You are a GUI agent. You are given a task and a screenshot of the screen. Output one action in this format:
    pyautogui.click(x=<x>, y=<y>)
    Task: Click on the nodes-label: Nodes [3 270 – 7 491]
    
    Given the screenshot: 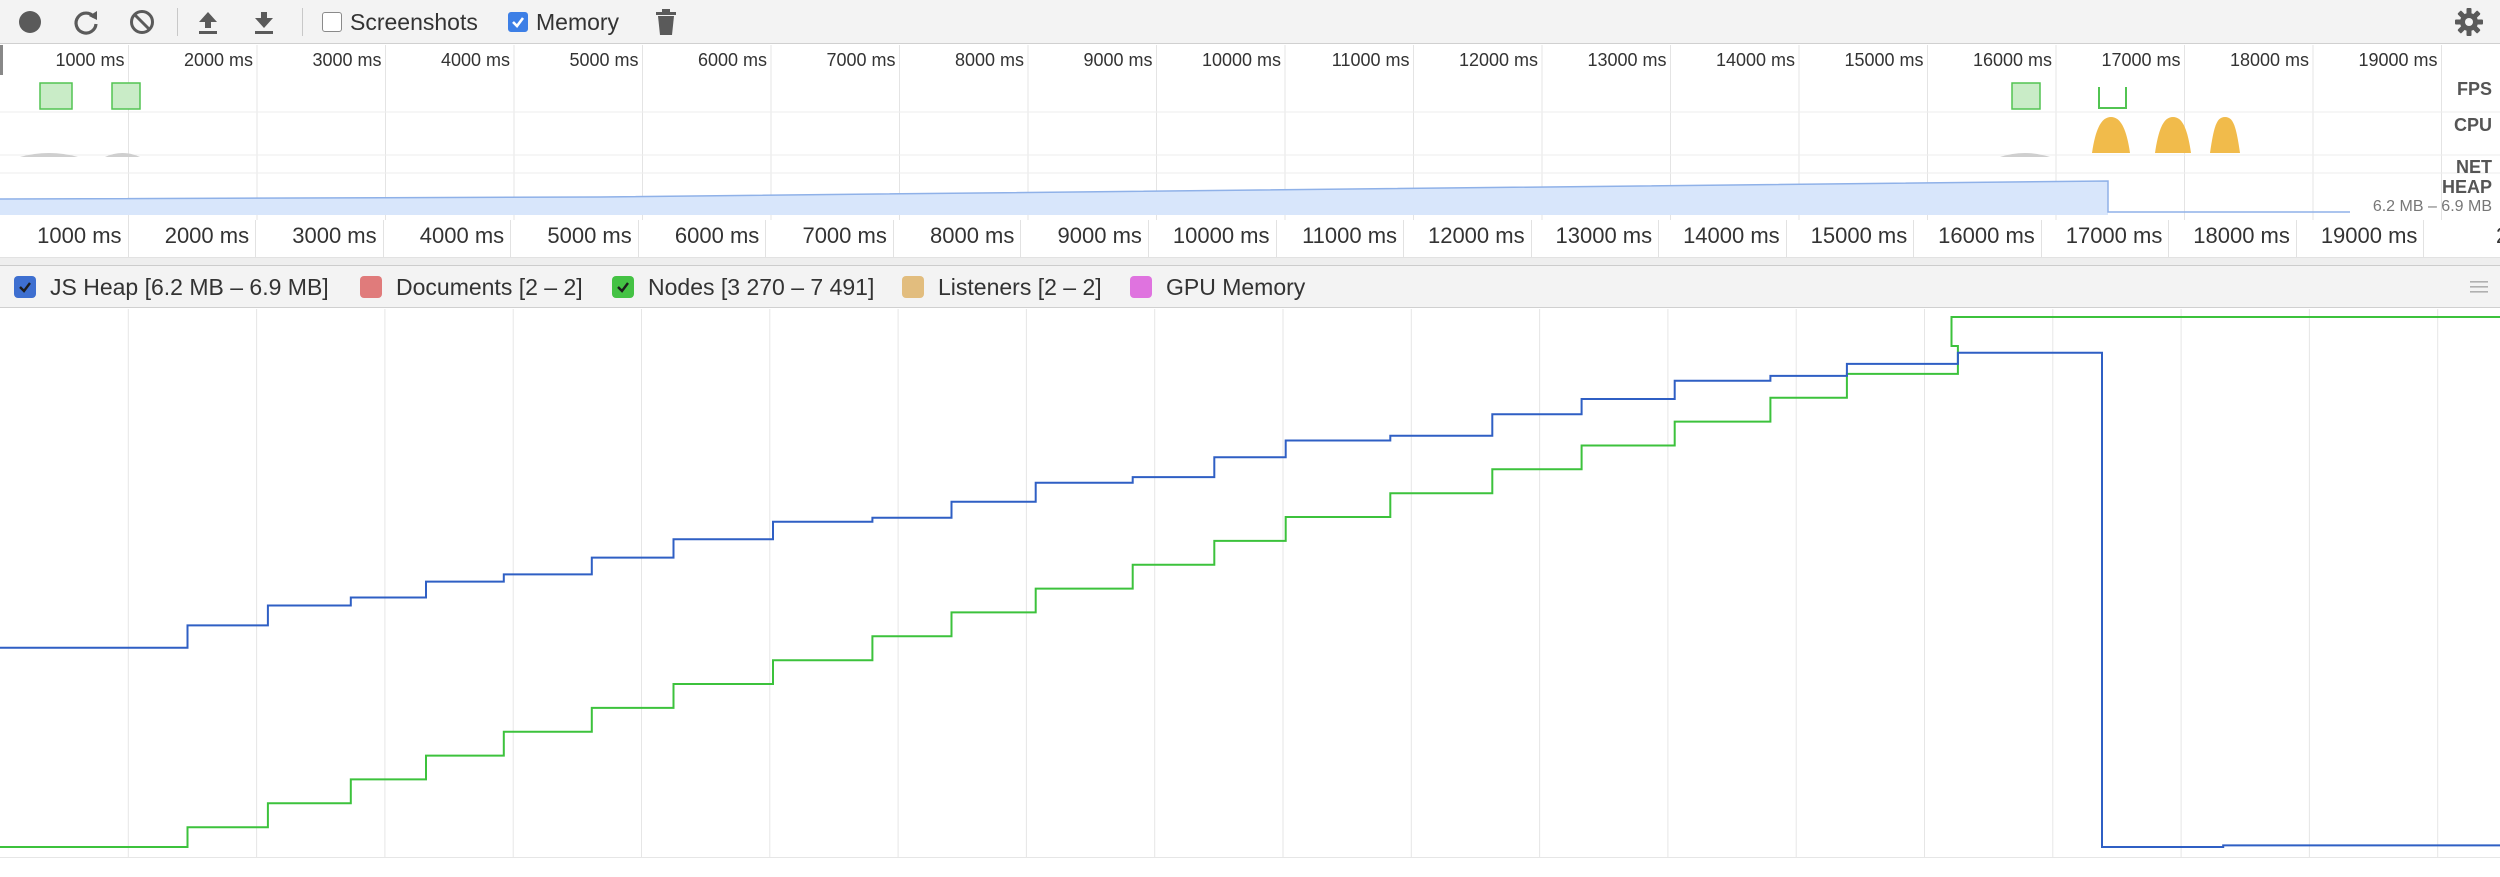 What is the action you would take?
    pyautogui.click(x=761, y=286)
    